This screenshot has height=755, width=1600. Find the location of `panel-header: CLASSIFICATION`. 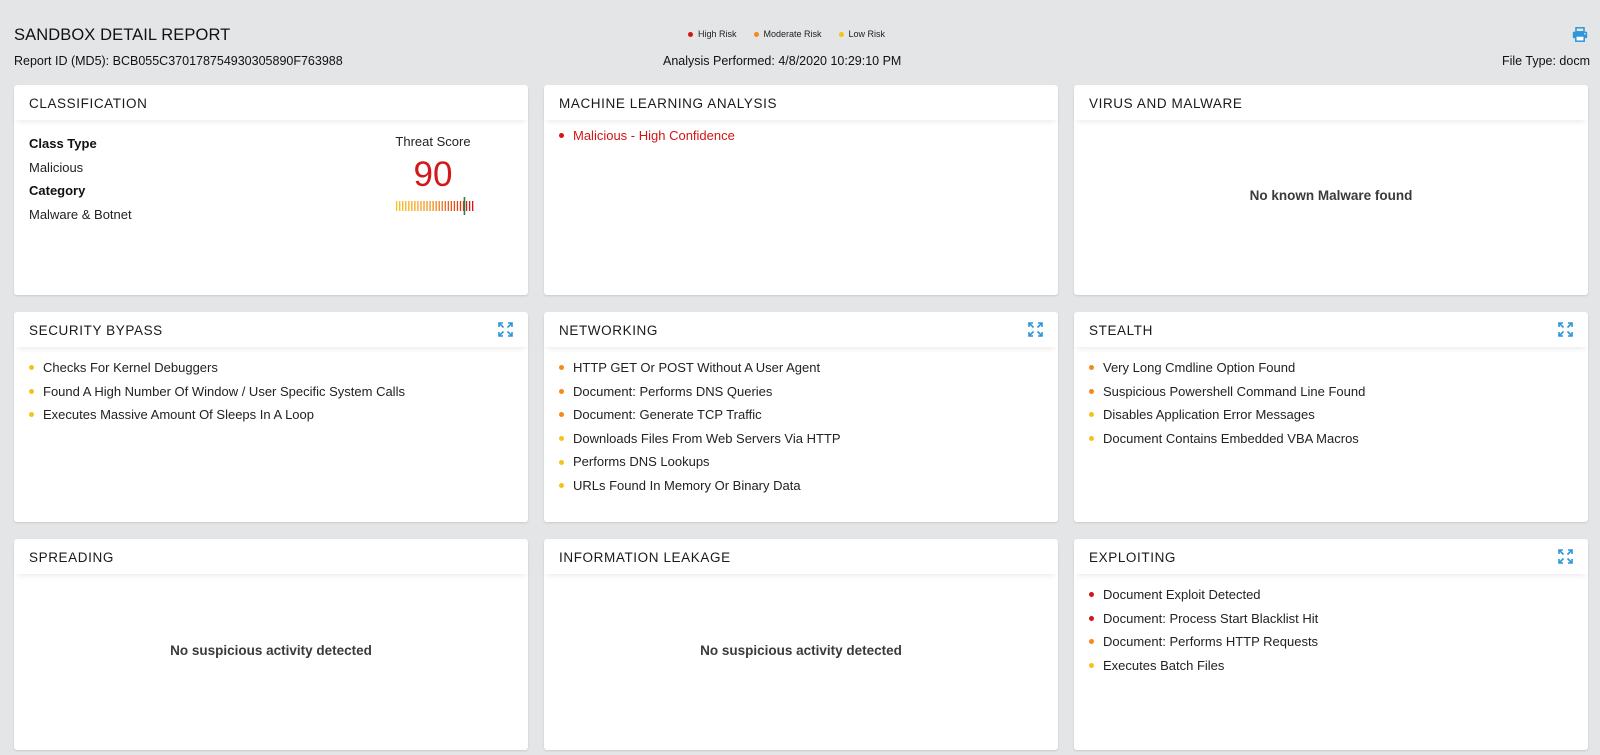

panel-header: CLASSIFICATION is located at coordinates (271, 102).